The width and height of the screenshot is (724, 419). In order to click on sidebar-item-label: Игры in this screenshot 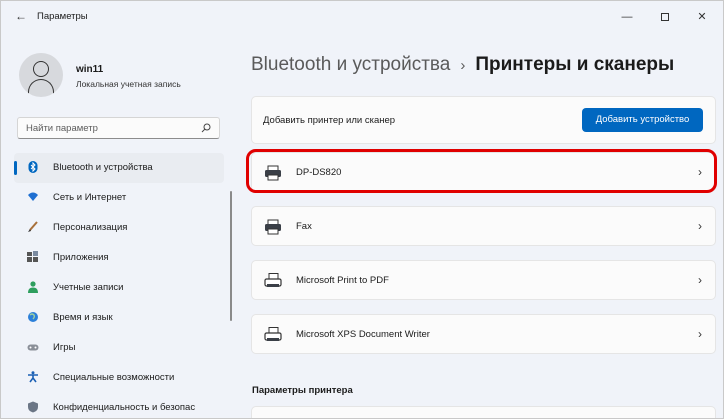, I will do `click(64, 347)`.